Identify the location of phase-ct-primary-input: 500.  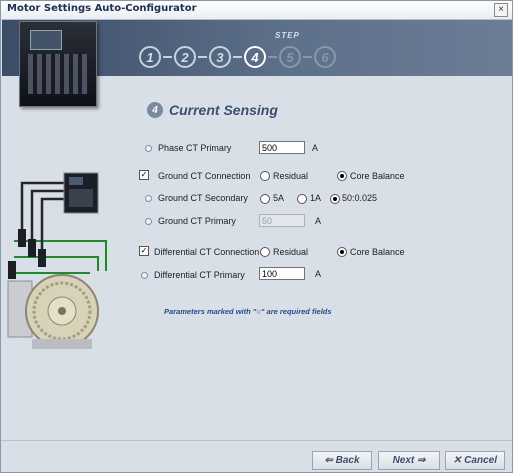
(282, 147).